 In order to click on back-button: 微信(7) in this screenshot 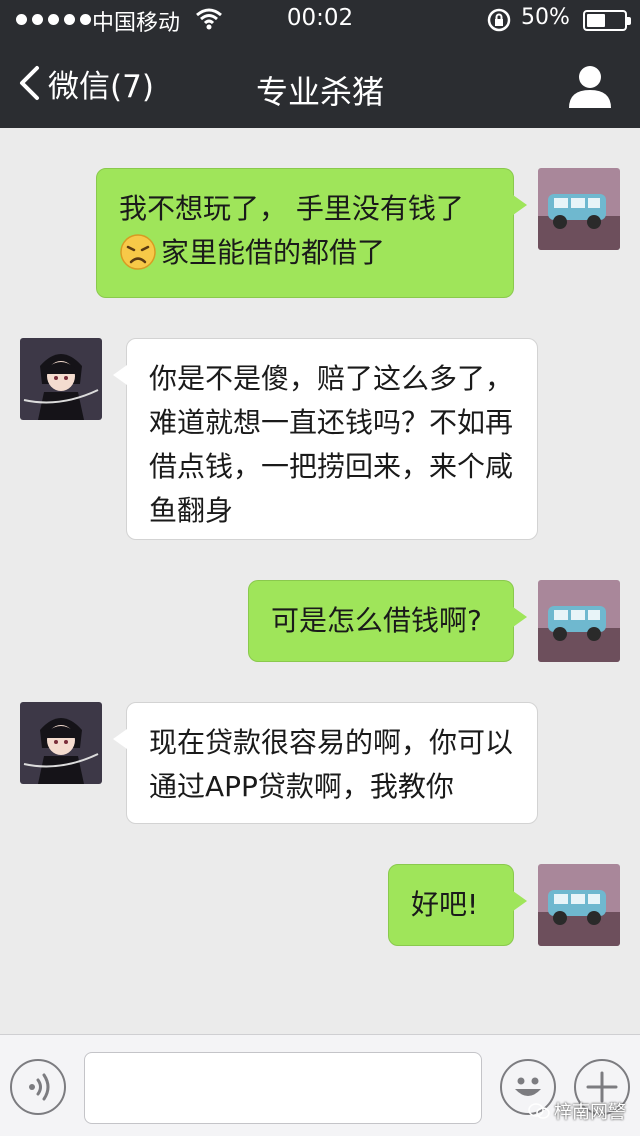, I will do `click(86, 83)`.